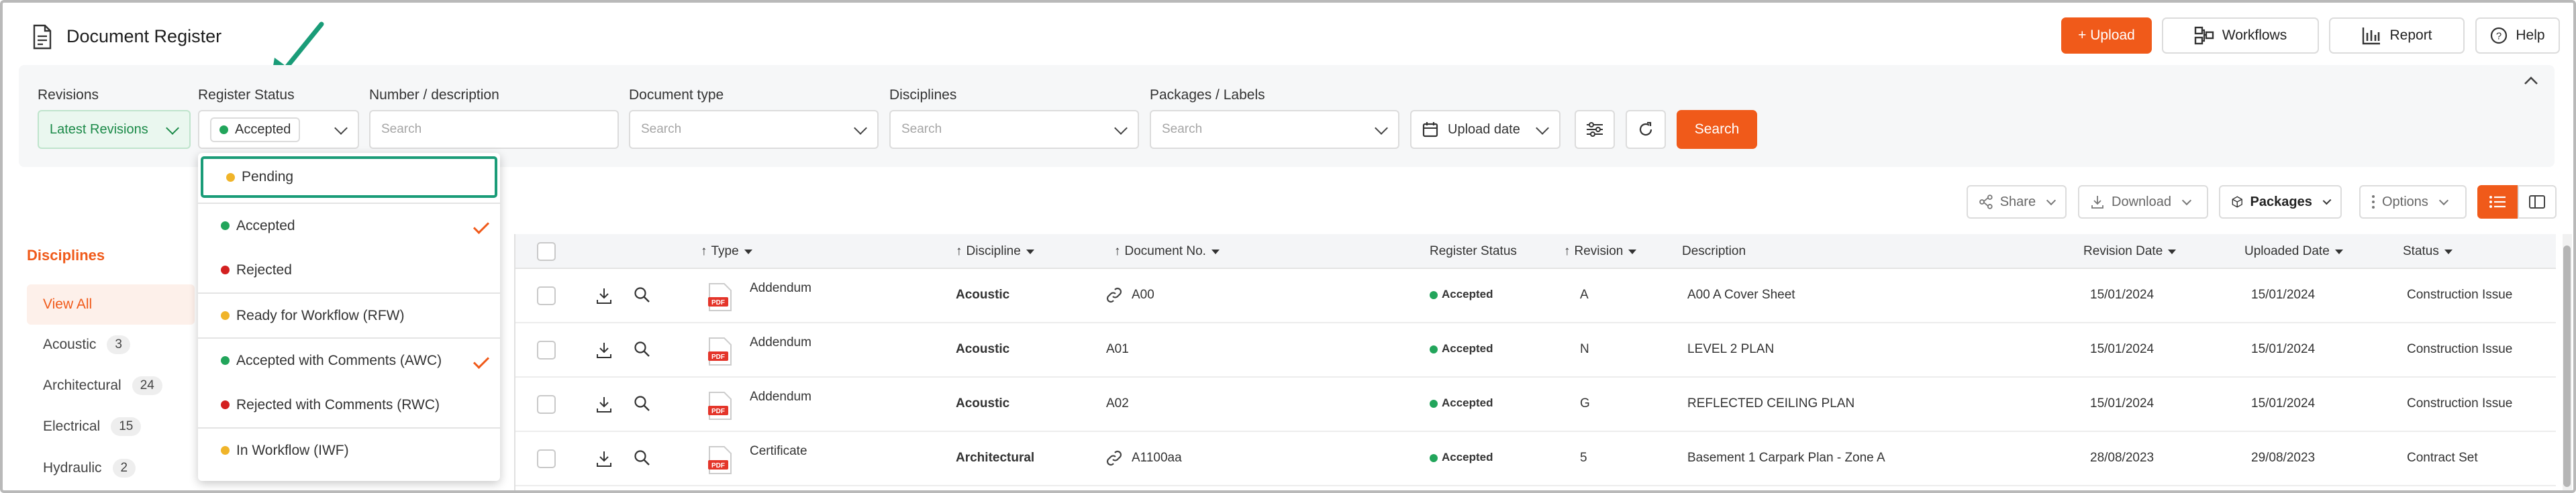 Image resolution: width=2576 pixels, height=493 pixels. Describe the element at coordinates (2240, 35) in the screenshot. I see `workflows-button: Workflows` at that location.